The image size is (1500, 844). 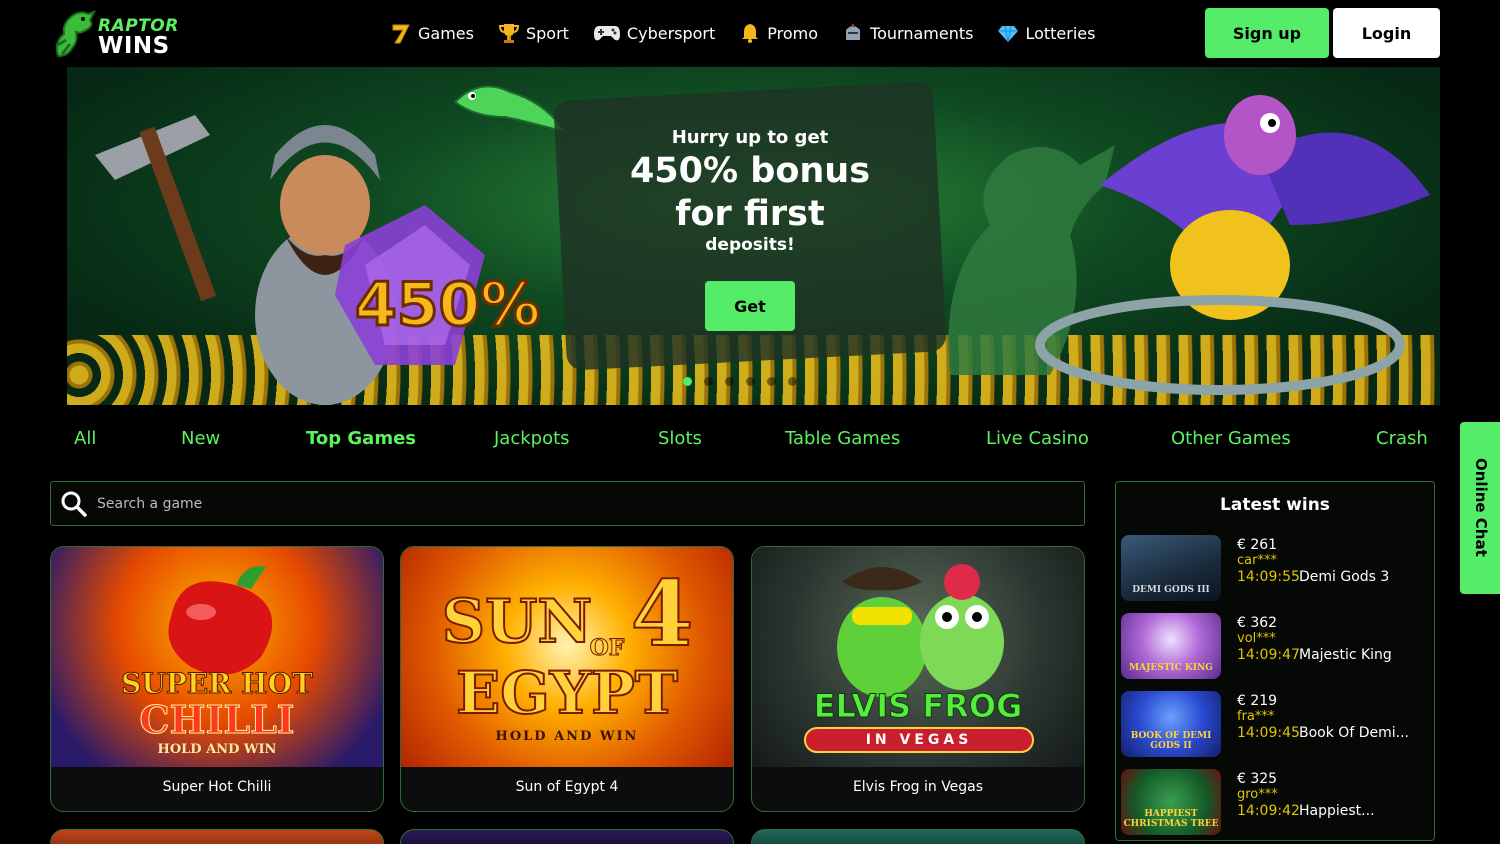 I want to click on game-art-title-1: ELVIS FROG, so click(x=918, y=706).